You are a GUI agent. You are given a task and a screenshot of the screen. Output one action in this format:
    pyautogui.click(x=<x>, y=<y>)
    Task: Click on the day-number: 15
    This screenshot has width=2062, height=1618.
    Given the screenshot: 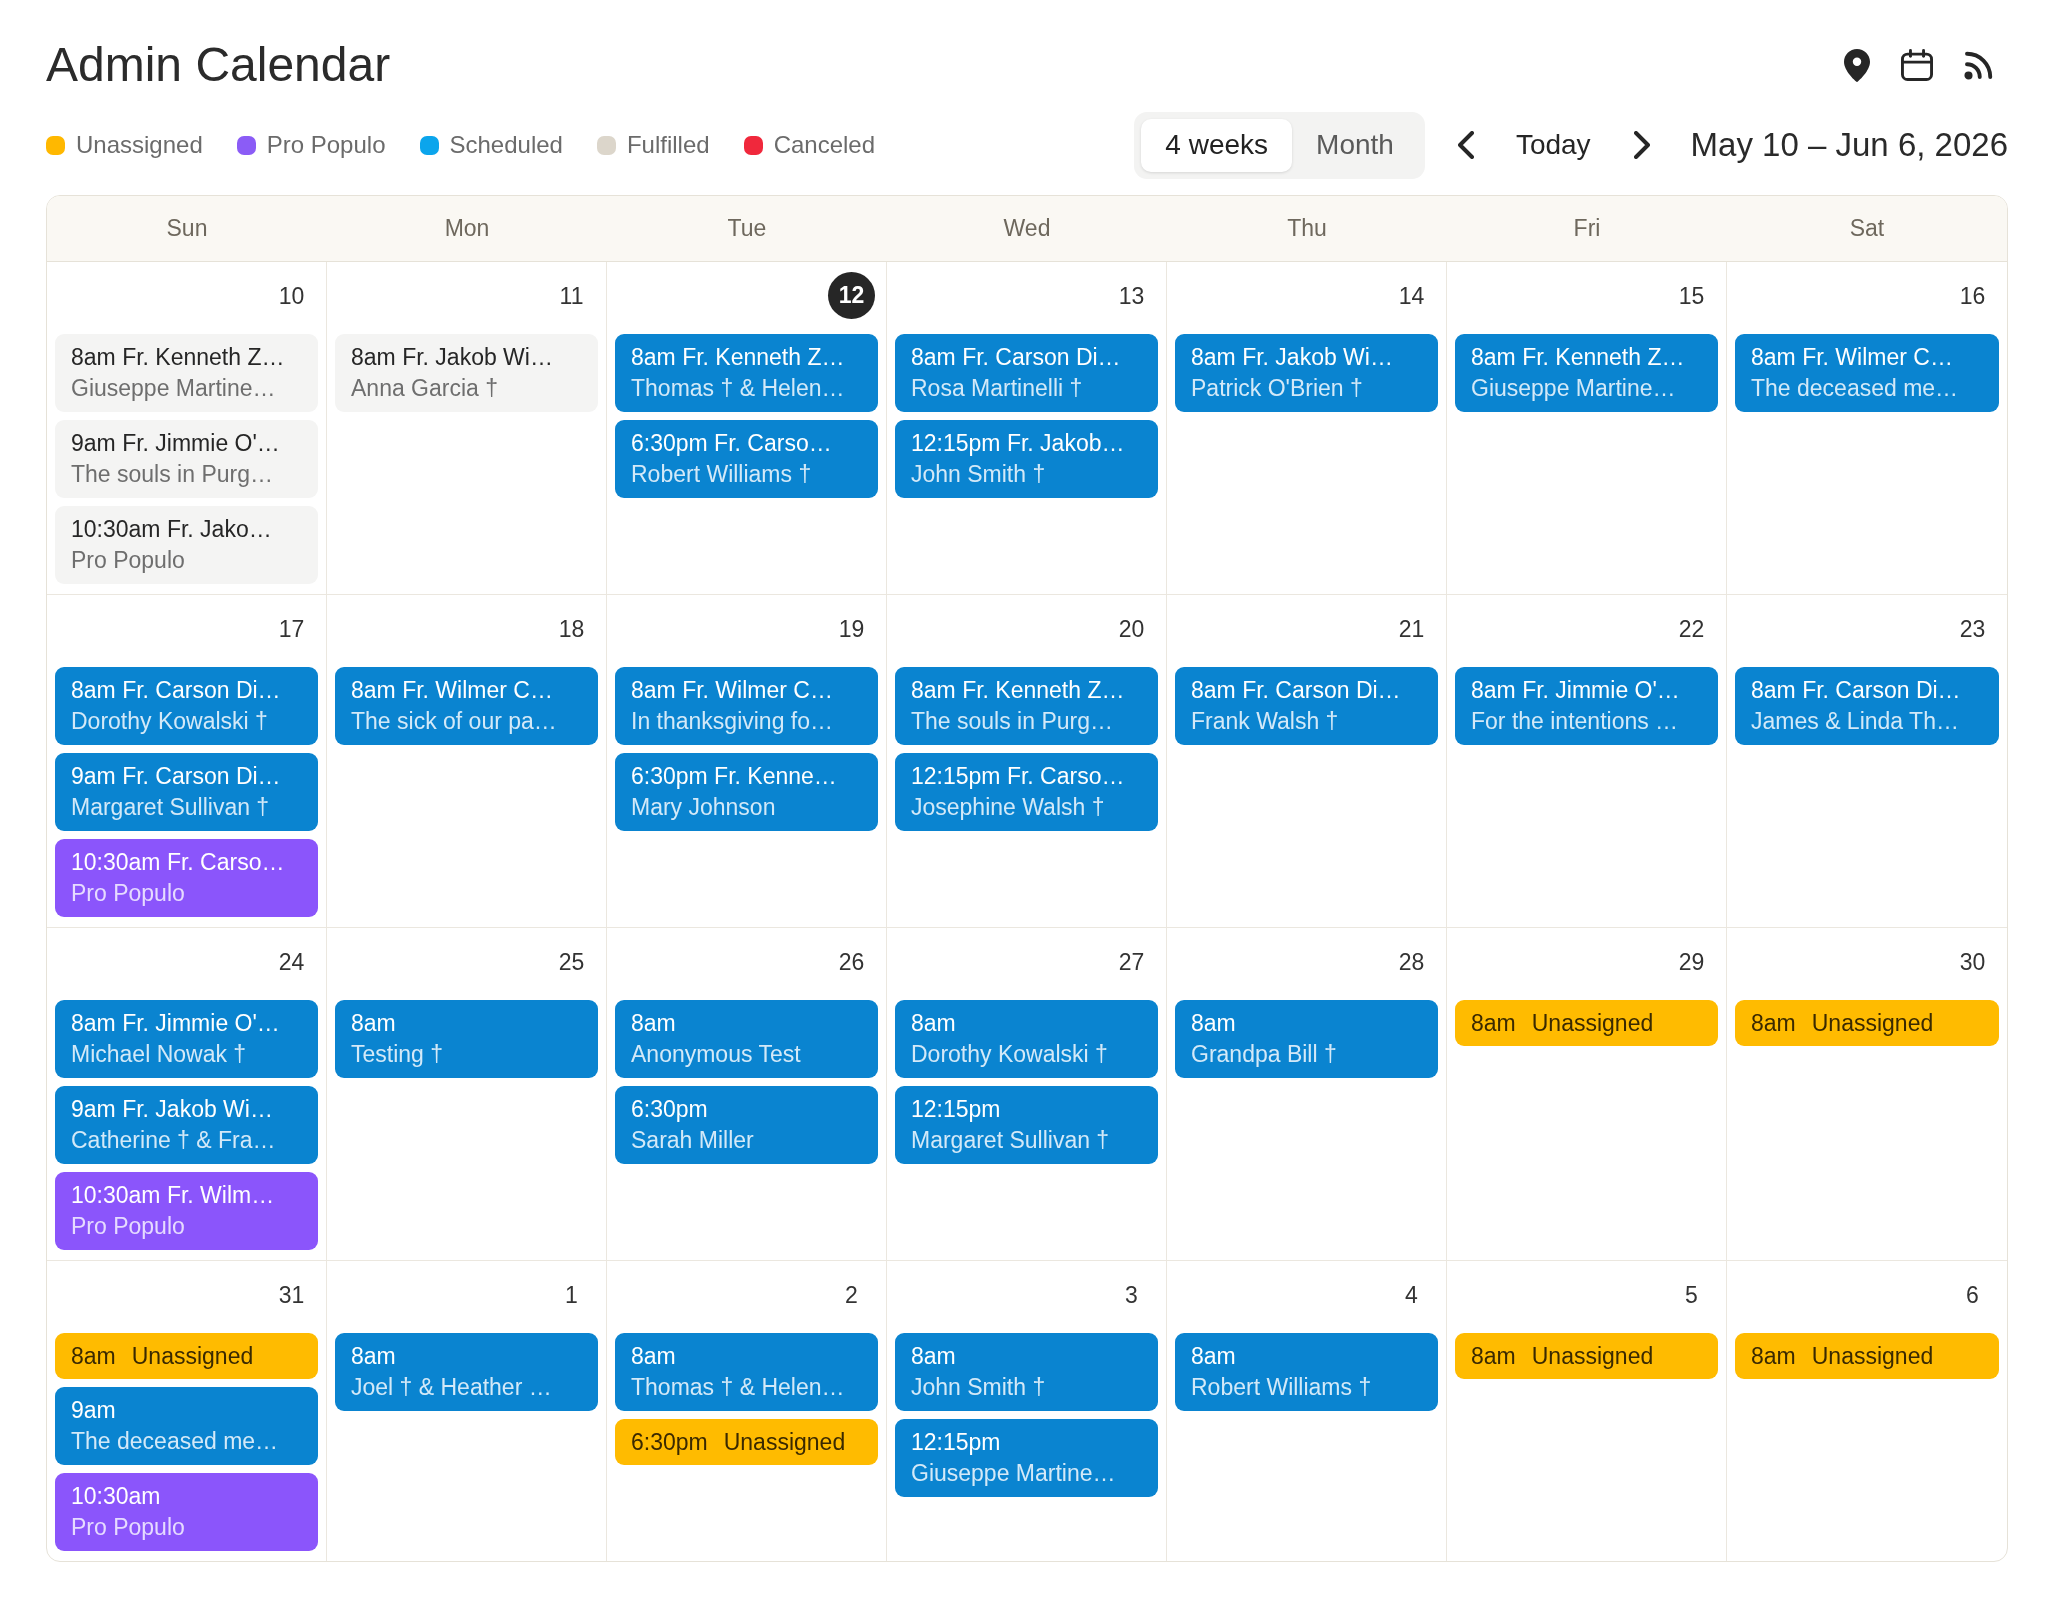 What is the action you would take?
    pyautogui.click(x=1691, y=295)
    